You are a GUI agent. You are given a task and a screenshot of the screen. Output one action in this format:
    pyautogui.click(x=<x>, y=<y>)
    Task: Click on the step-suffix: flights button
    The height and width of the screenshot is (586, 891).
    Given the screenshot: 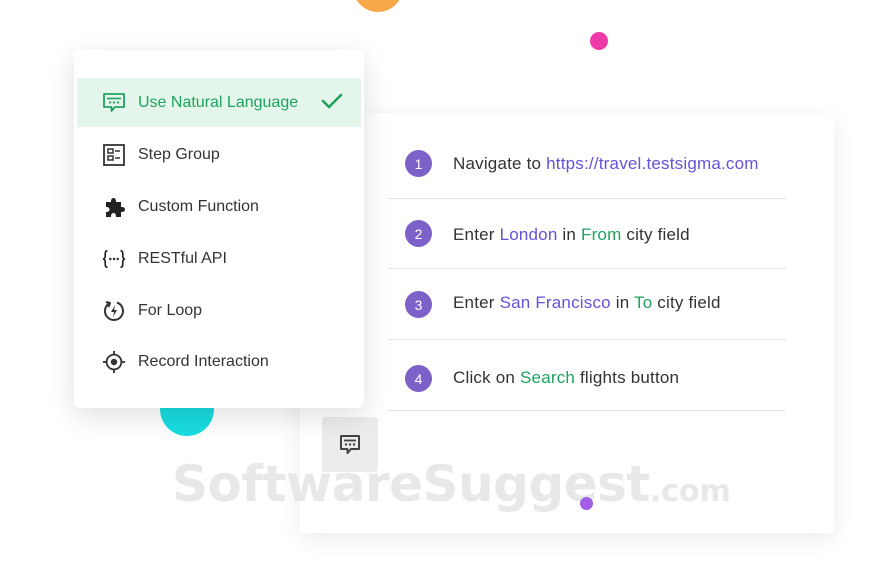 What is the action you would take?
    pyautogui.click(x=627, y=377)
    